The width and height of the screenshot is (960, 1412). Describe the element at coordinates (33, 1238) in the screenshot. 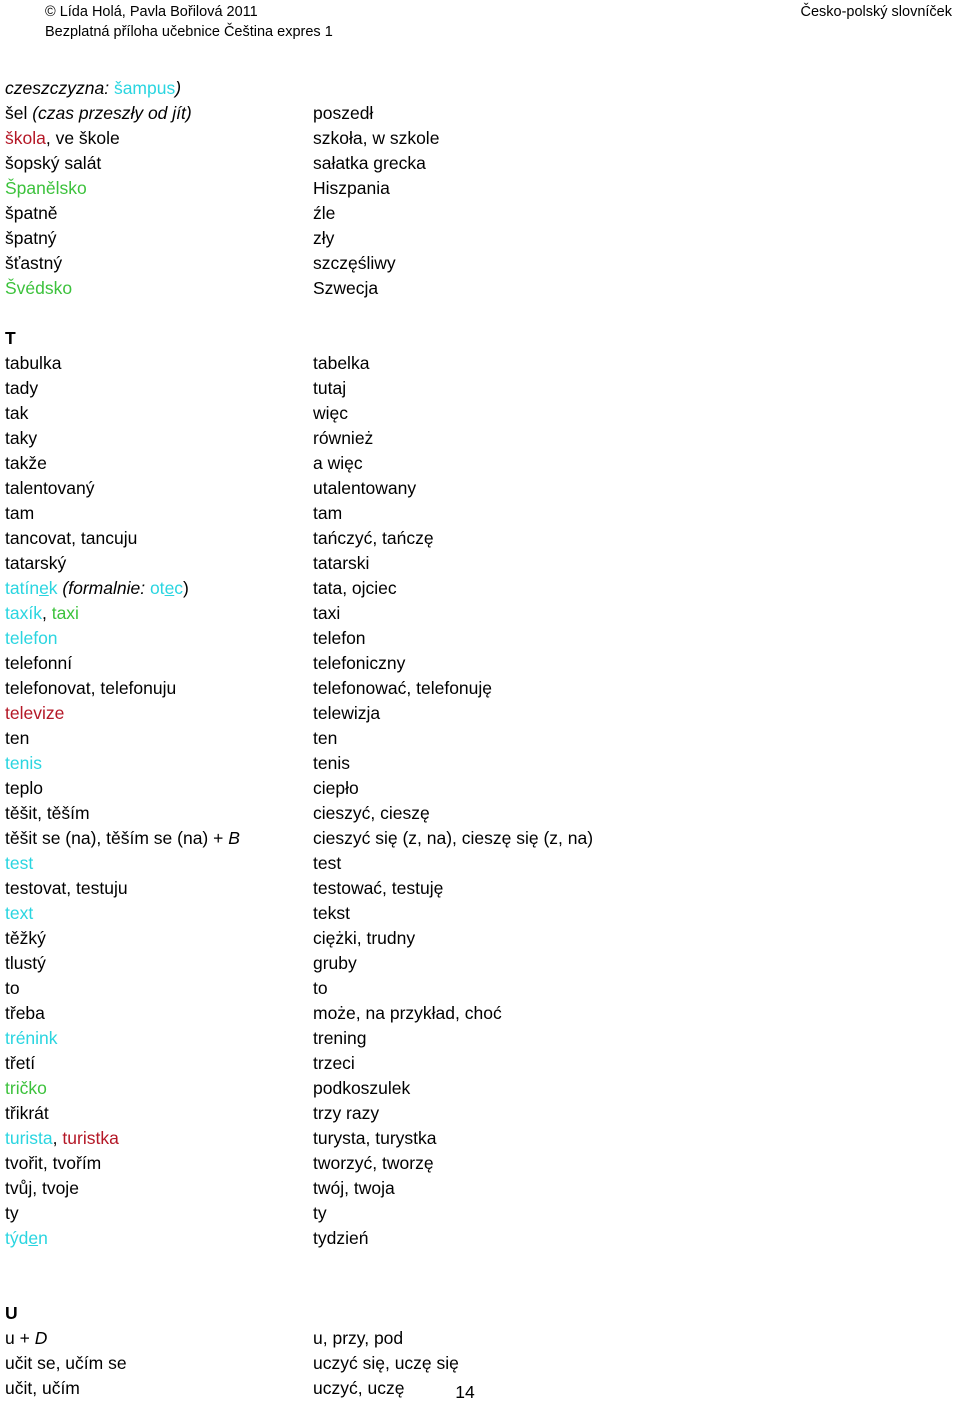

I see `term-segment: e` at that location.